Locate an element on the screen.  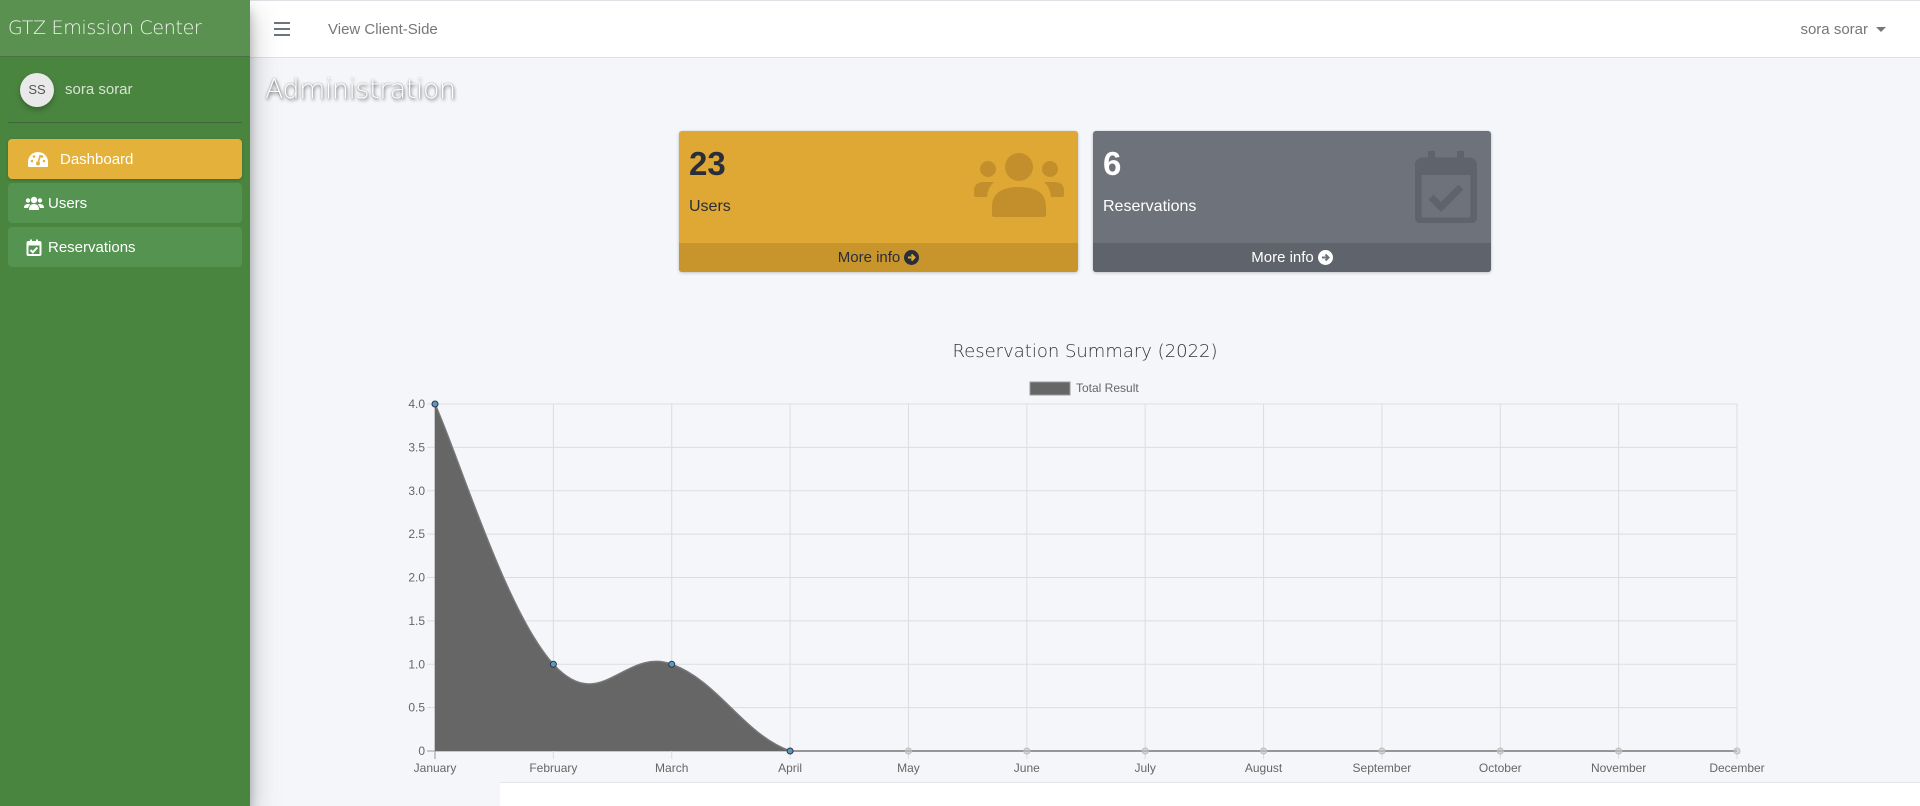
brand-text: GTZ Emission Center is located at coordinates (105, 28).